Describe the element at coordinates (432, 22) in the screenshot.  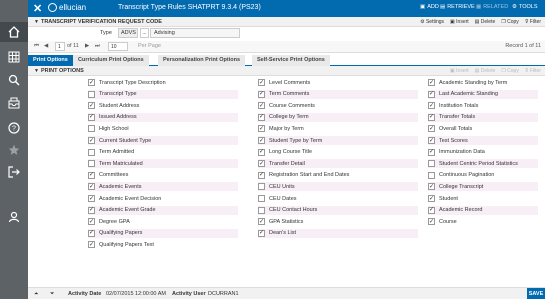
I see `settings-button: ⚙ Settings` at that location.